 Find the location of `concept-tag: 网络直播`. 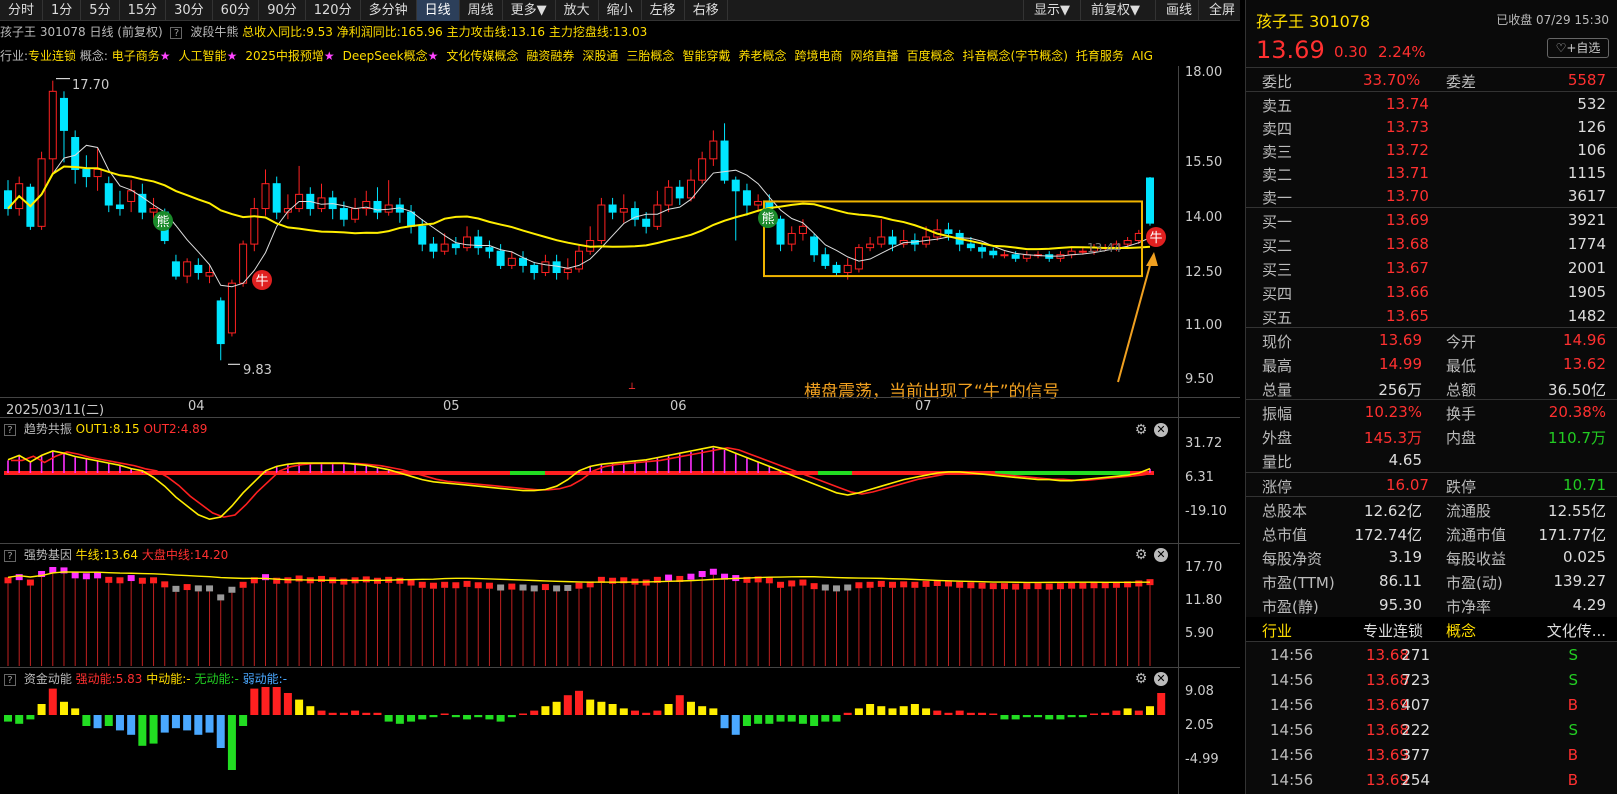

concept-tag: 网络直播 is located at coordinates (874, 56).